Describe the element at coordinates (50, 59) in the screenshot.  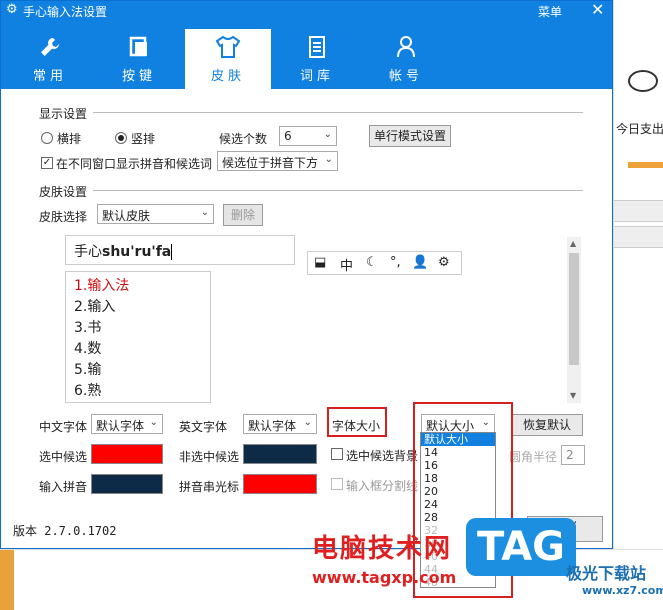
I see `tab-common: 常用` at that location.